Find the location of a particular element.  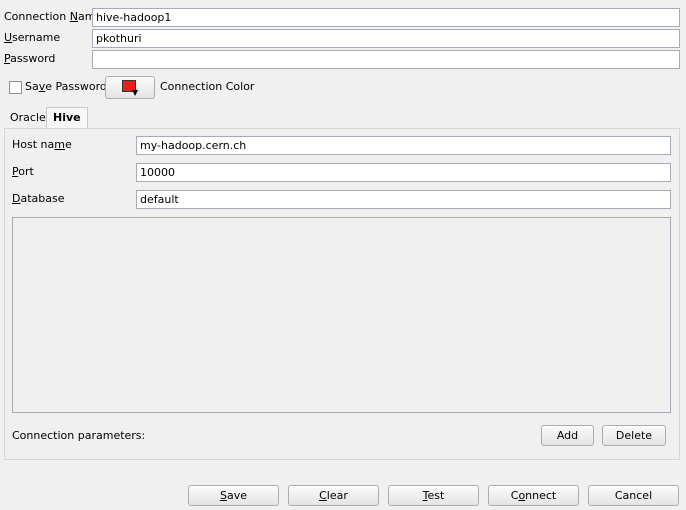

password-label-rest: assword is located at coordinates (33, 58).